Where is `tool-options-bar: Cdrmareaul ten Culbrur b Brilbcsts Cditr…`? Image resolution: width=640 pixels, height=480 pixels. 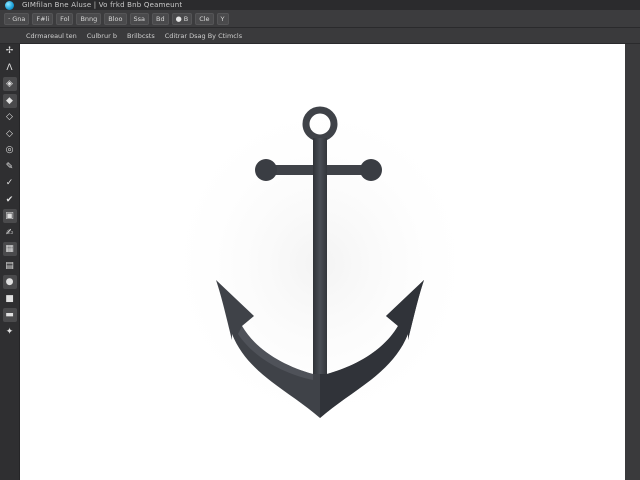 tool-options-bar: Cdrmareaul ten Culbrur b Brilbcsts Cditr… is located at coordinates (320, 36).